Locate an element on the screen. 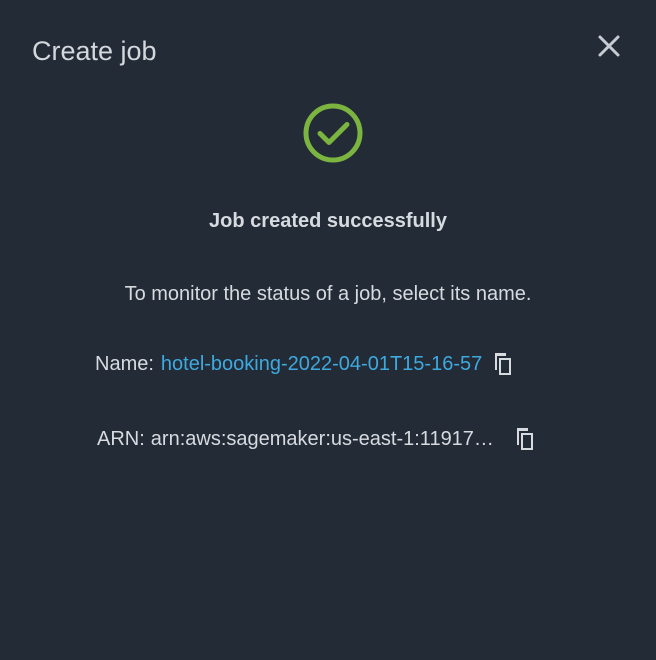  job-name-link: hotel-booking-2022-04-01T15-16-57 is located at coordinates (321, 364).